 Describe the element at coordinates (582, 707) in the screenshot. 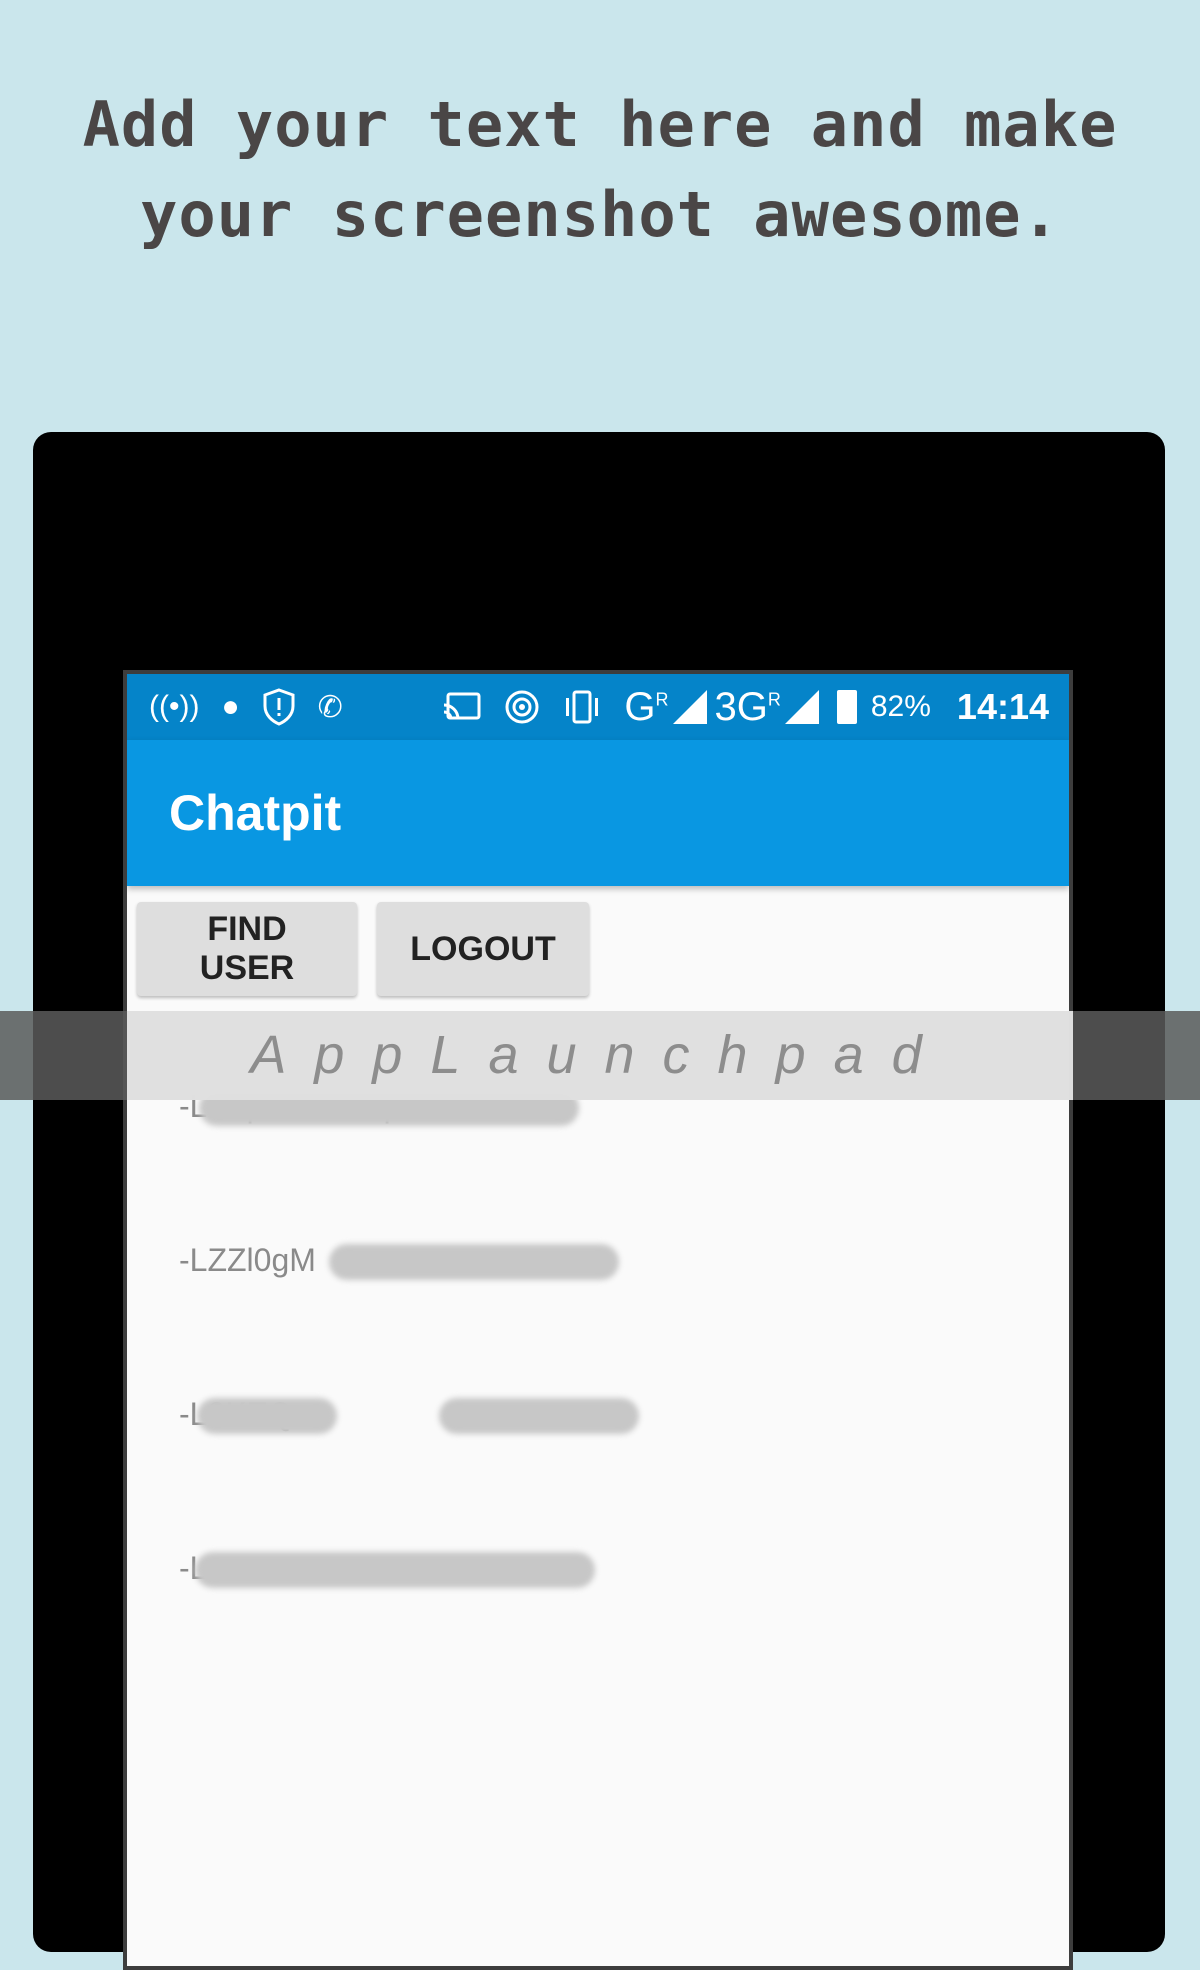

I see `vibrate-icon` at that location.